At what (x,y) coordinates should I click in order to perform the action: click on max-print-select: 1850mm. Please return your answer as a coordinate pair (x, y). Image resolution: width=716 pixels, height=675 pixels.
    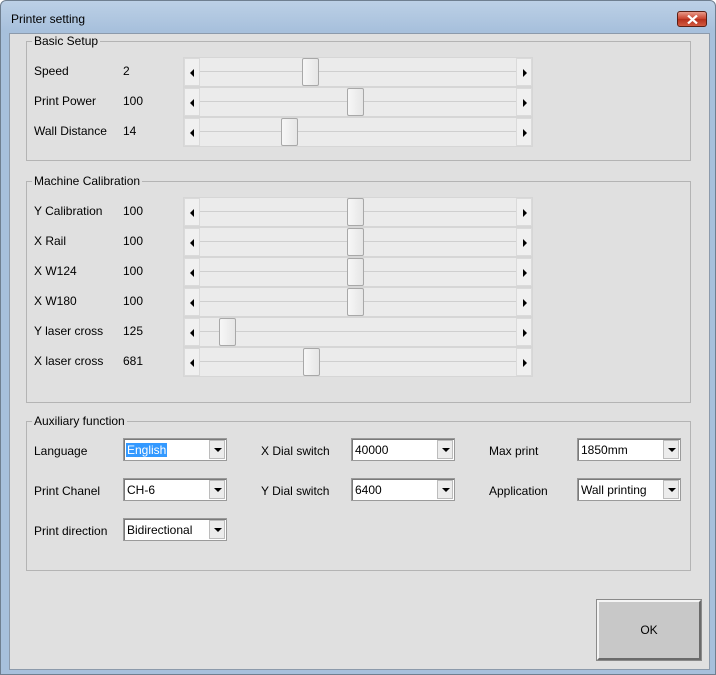
    Looking at the image, I should click on (629, 449).